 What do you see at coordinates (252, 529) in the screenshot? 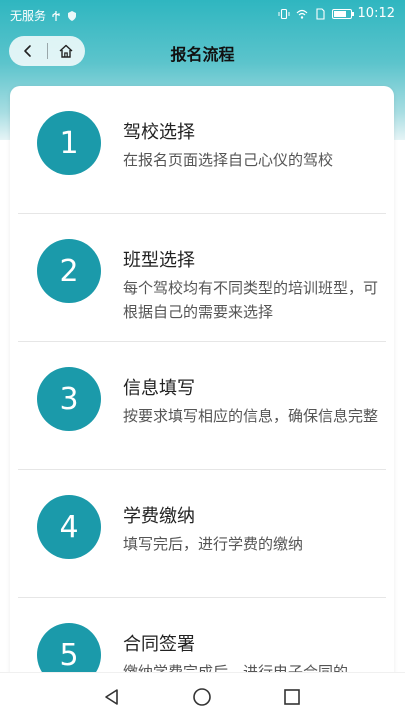
I see `step-text: 学费缴纳 填写完后，进行学费的缴纳` at bounding box center [252, 529].